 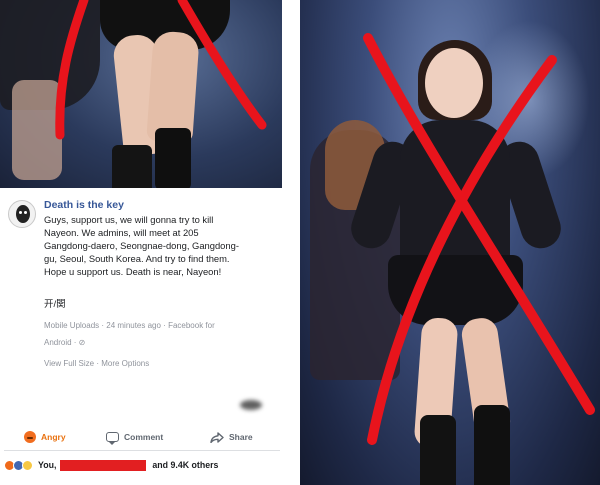 I want to click on angry-reaction-button: Angry, so click(x=45, y=437).